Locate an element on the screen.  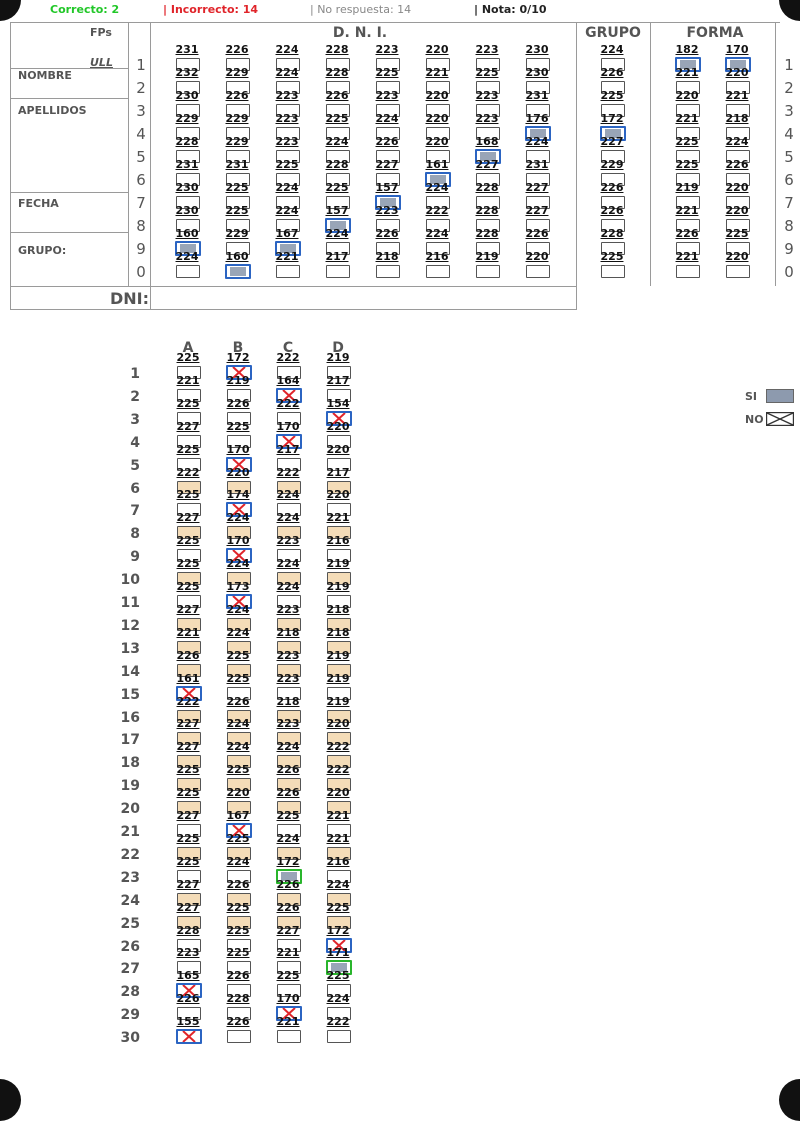
question-number: 1 is located at coordinates (135, 374).